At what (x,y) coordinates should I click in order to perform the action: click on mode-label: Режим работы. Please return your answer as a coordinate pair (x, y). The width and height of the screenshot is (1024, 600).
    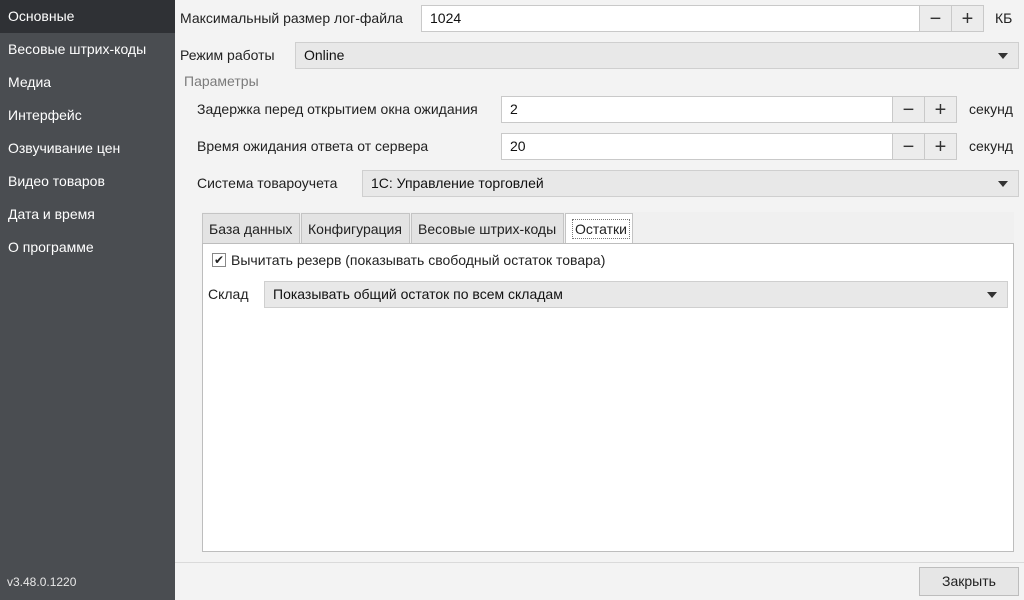
    Looking at the image, I should click on (227, 55).